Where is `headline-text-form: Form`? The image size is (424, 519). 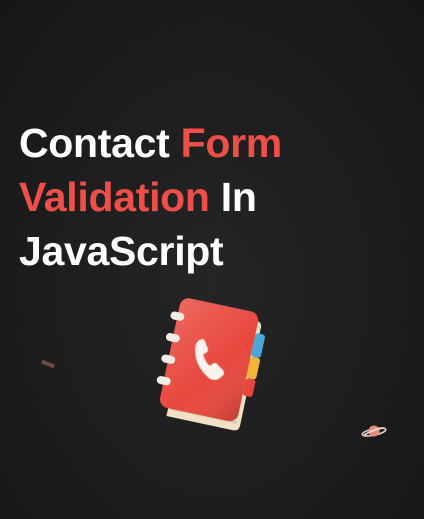 headline-text-form: Form is located at coordinates (231, 143).